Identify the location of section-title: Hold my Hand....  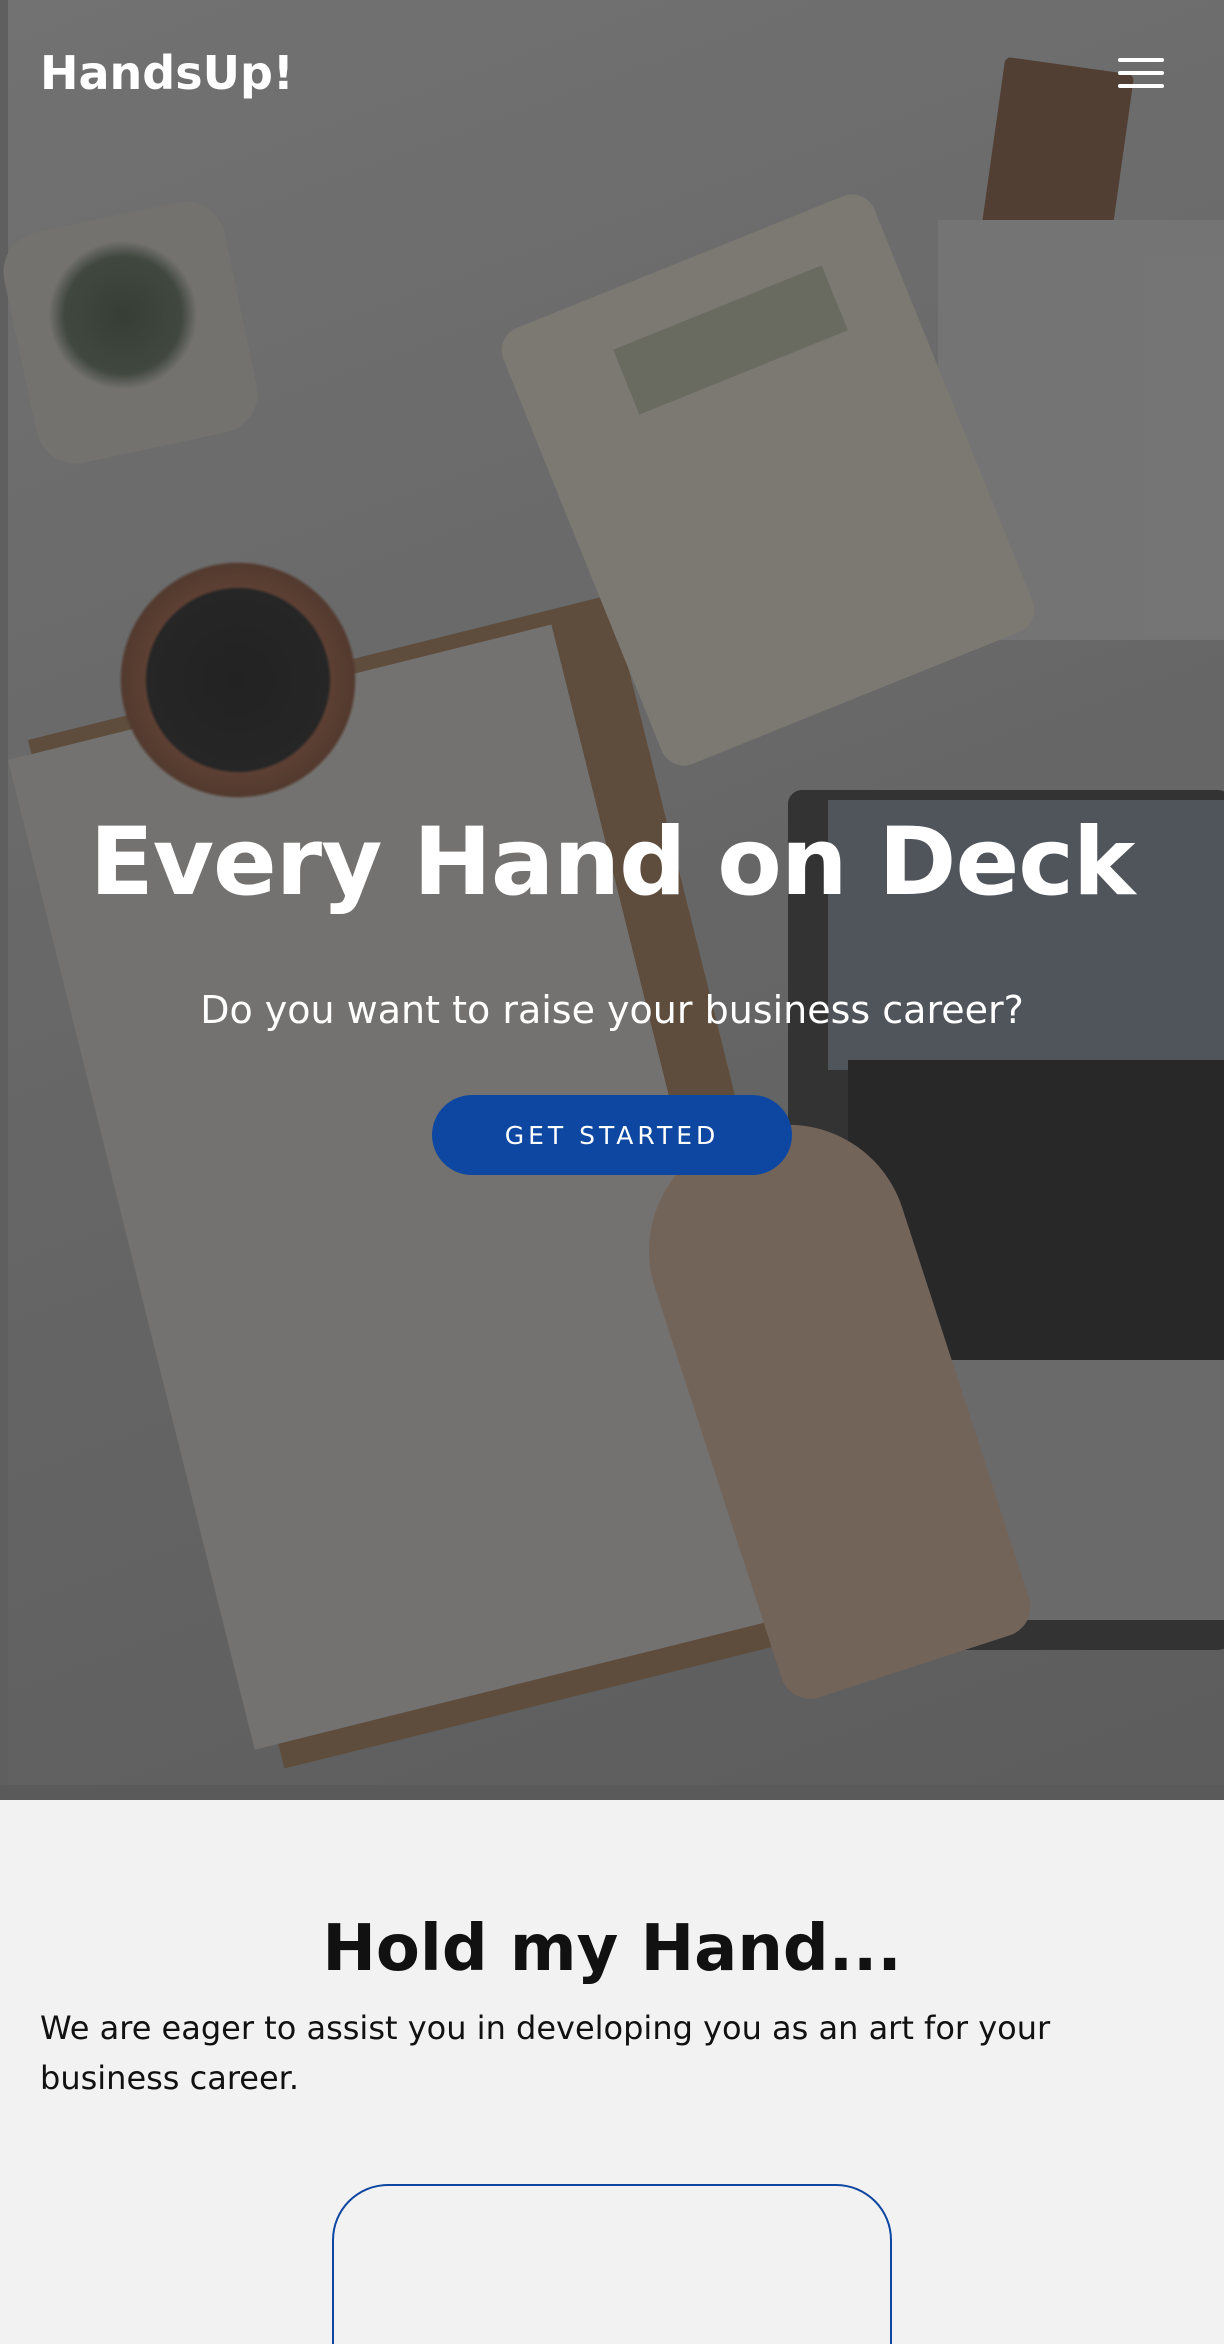
(612, 1949).